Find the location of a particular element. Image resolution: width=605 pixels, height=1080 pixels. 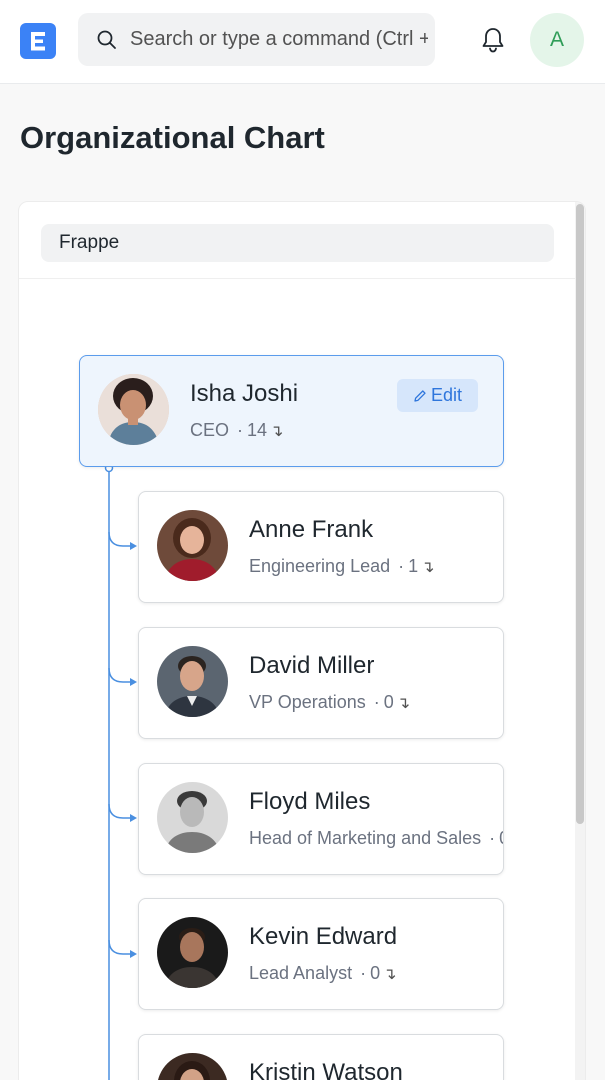

search-bar is located at coordinates (256, 39).